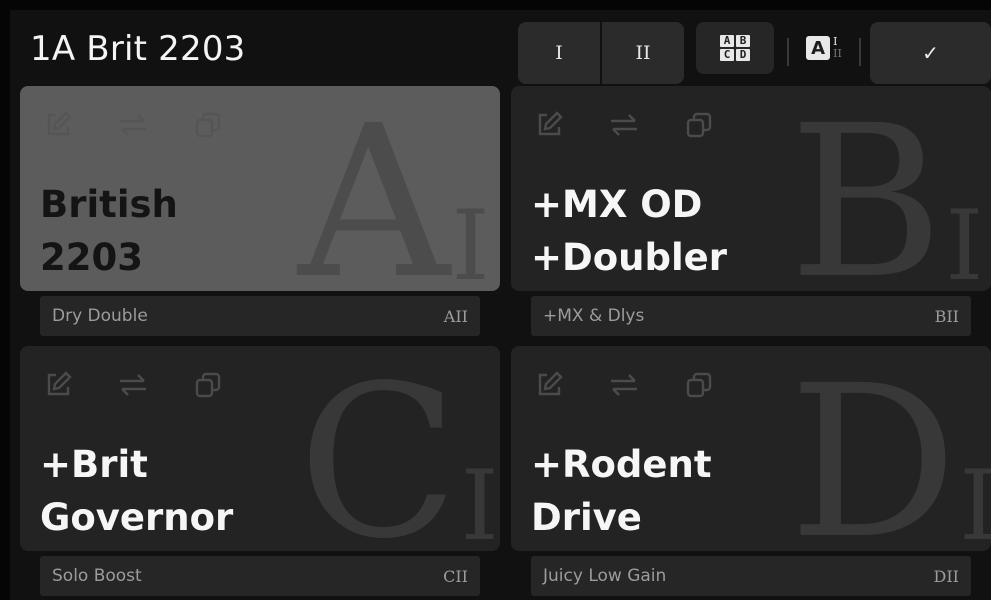 This screenshot has width=991, height=600. Describe the element at coordinates (455, 576) in the screenshot. I see `subscene-code: CII` at that location.